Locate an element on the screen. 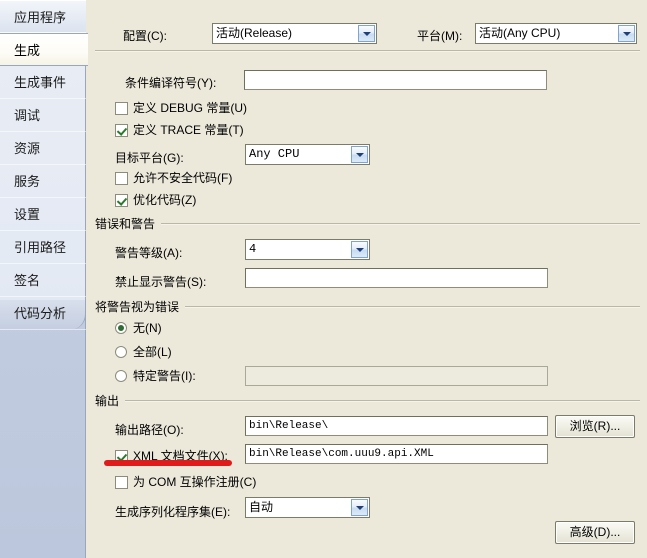 The height and width of the screenshot is (558, 647). define-debug-label: 定义 DEBUG 常量(U) is located at coordinates (190, 108).